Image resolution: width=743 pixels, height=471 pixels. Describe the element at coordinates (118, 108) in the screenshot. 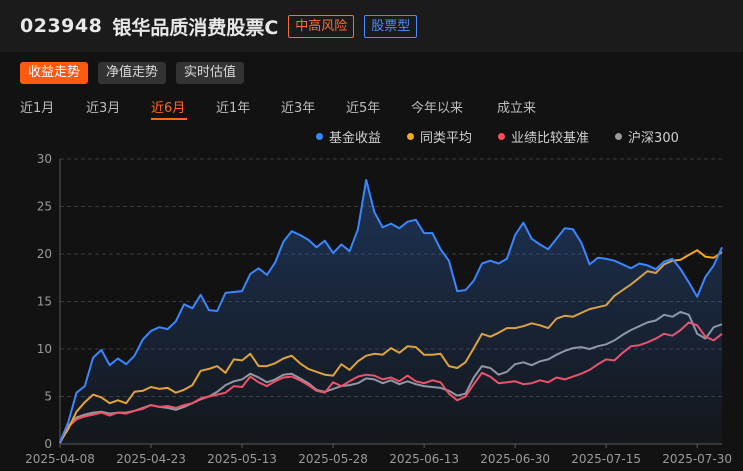

I see `period-3m: 近3月` at that location.